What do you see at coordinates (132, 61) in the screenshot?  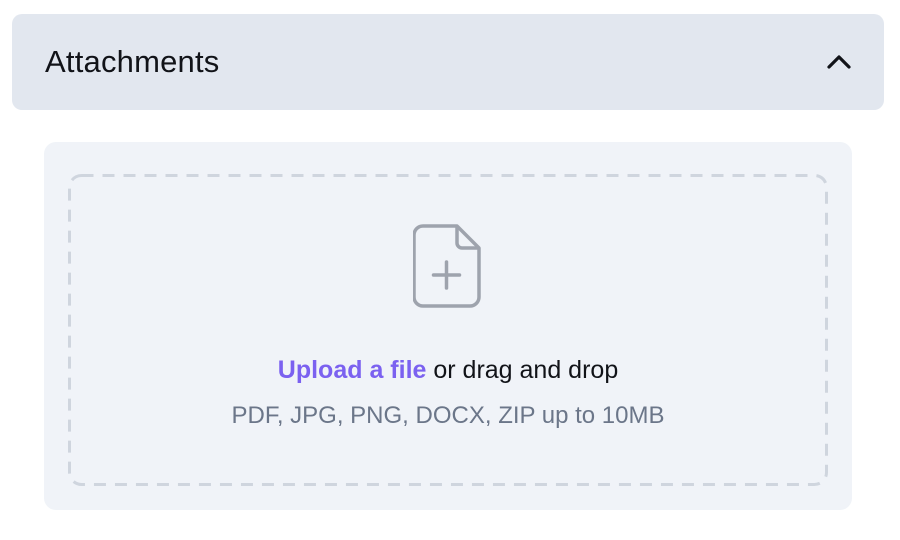 I see `accordion-title: Attachments` at bounding box center [132, 61].